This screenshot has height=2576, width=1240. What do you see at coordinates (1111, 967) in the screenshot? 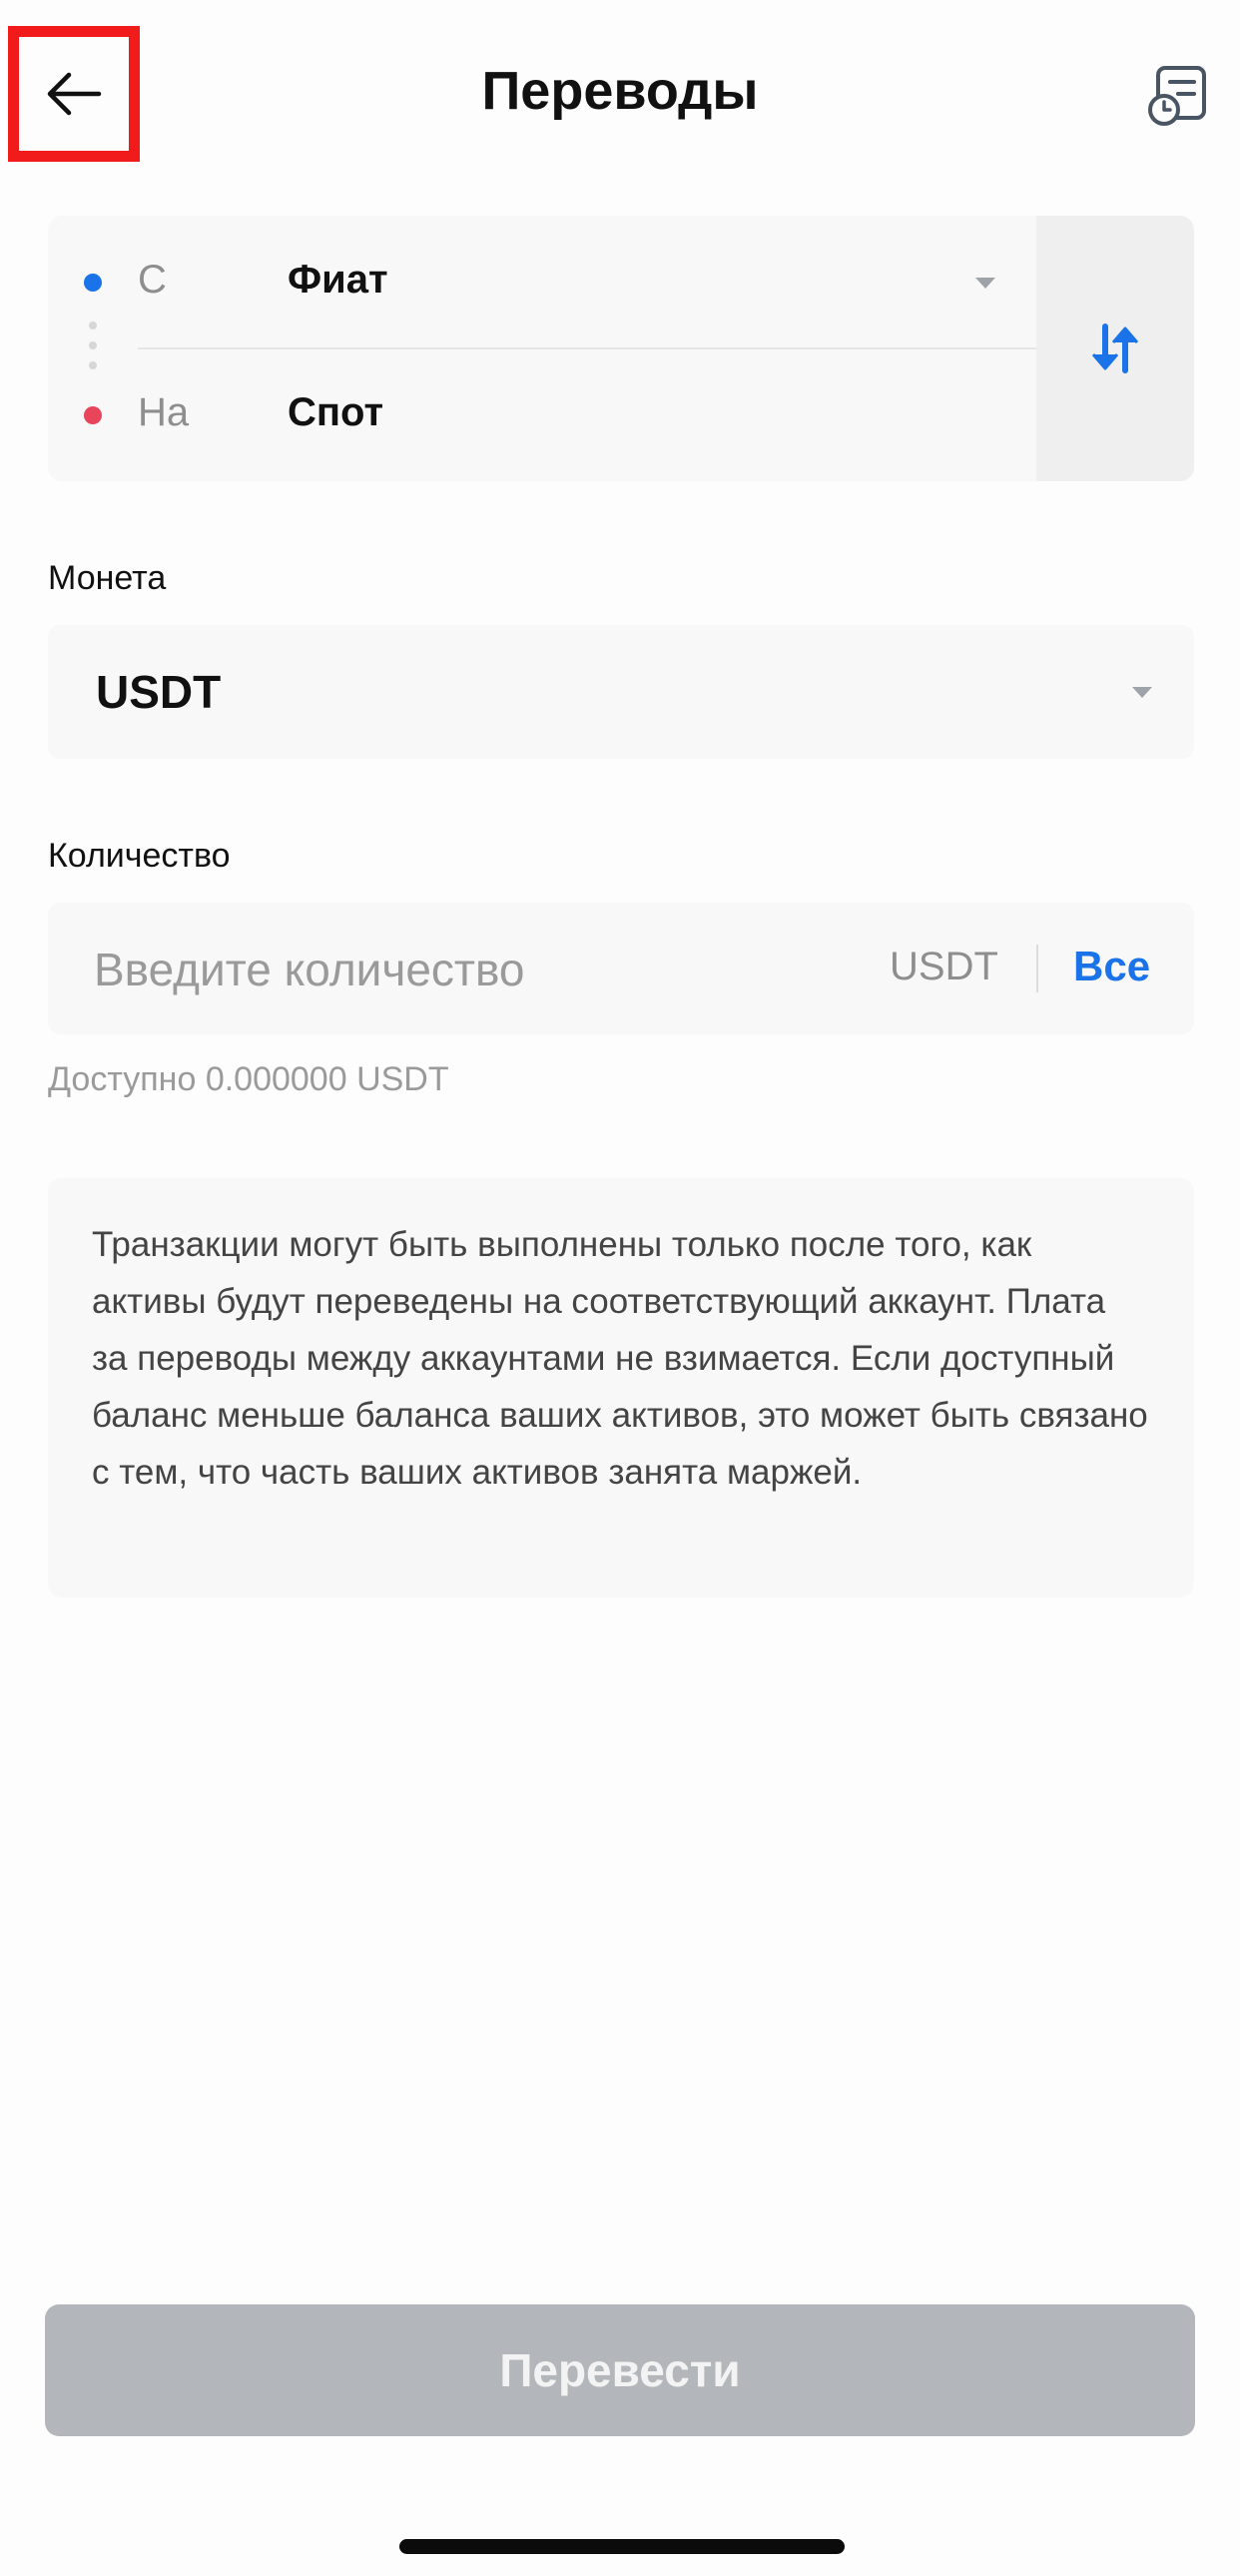
I see `all-amount-button: Все` at bounding box center [1111, 967].